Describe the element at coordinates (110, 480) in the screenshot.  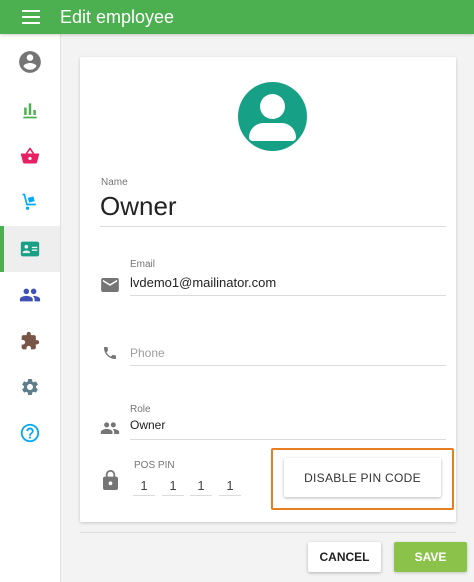
I see `lock-icon` at that location.